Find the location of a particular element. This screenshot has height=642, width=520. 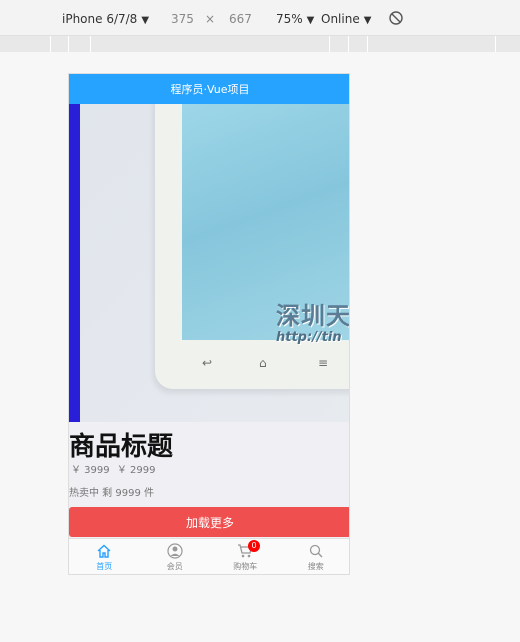

product-title: 商品标题 is located at coordinates (121, 447).